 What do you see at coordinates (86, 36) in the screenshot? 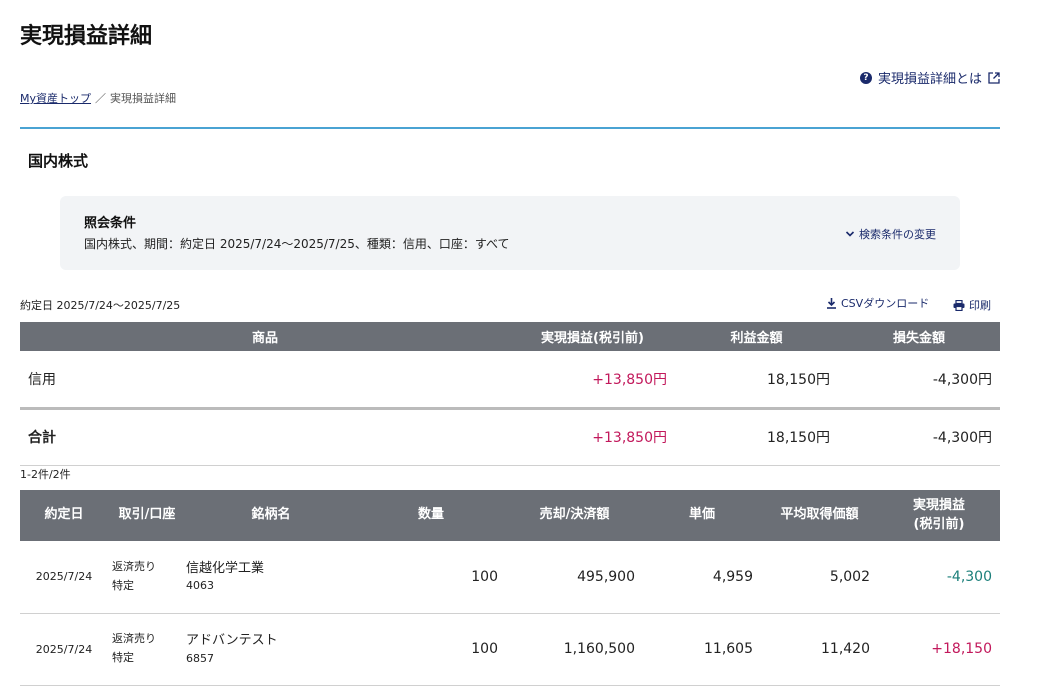
I see `page-title: 実現損益詳細` at bounding box center [86, 36].